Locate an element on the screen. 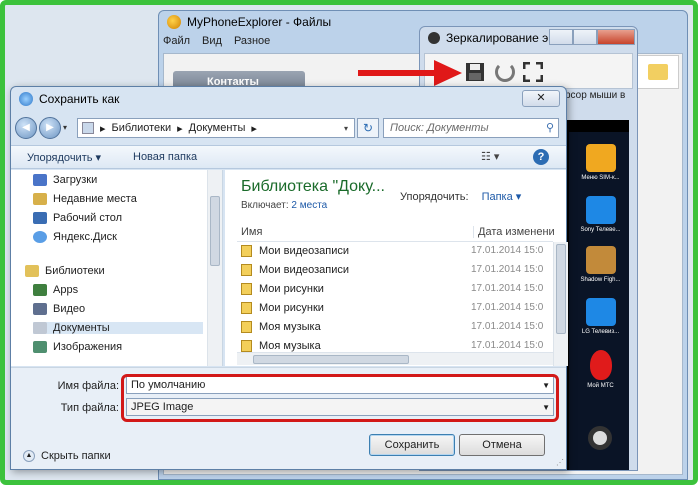 The width and height of the screenshot is (698, 485). file-list-hscrollbar is located at coordinates (395, 358).